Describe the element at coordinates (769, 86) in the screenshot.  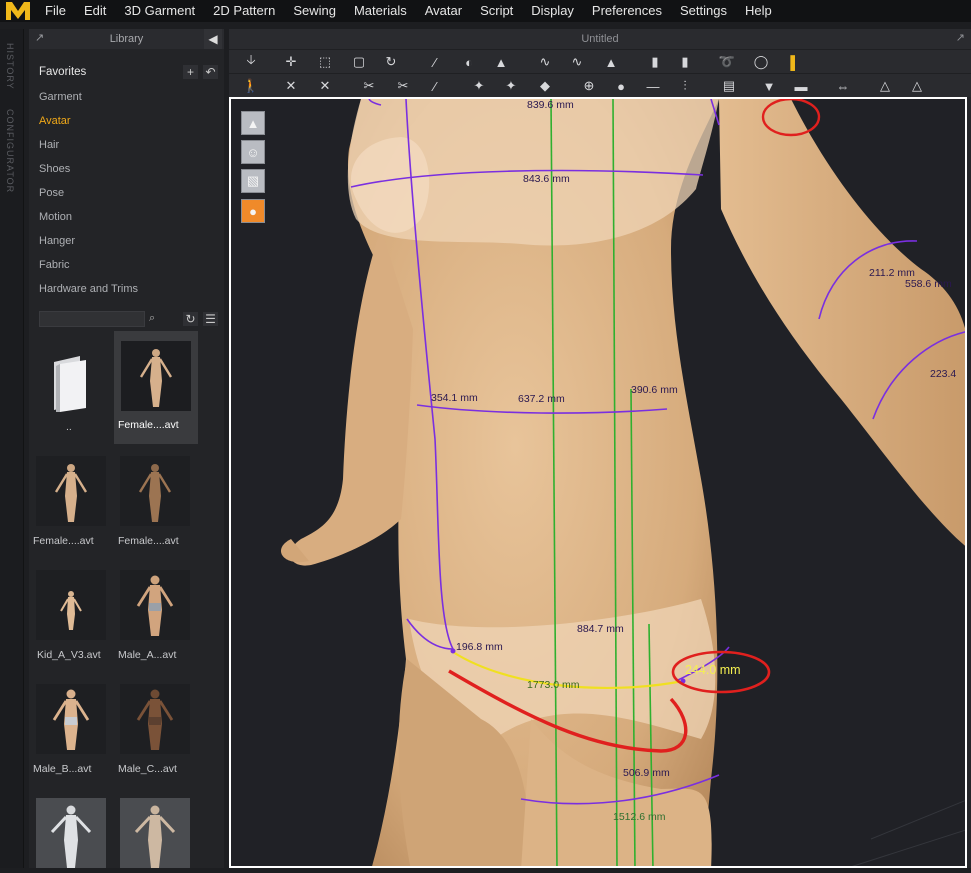
I see `fold-icon: ▼` at that location.